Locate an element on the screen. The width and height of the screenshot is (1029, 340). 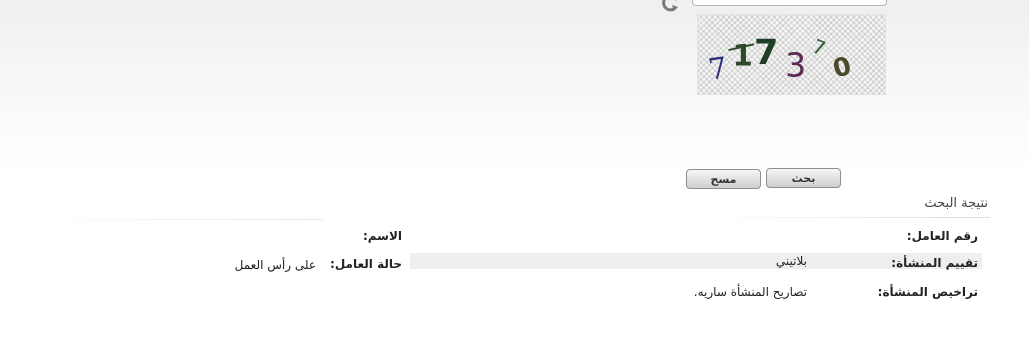
captcha-image: 7 1 7 3 7 0 is located at coordinates (791, 54).